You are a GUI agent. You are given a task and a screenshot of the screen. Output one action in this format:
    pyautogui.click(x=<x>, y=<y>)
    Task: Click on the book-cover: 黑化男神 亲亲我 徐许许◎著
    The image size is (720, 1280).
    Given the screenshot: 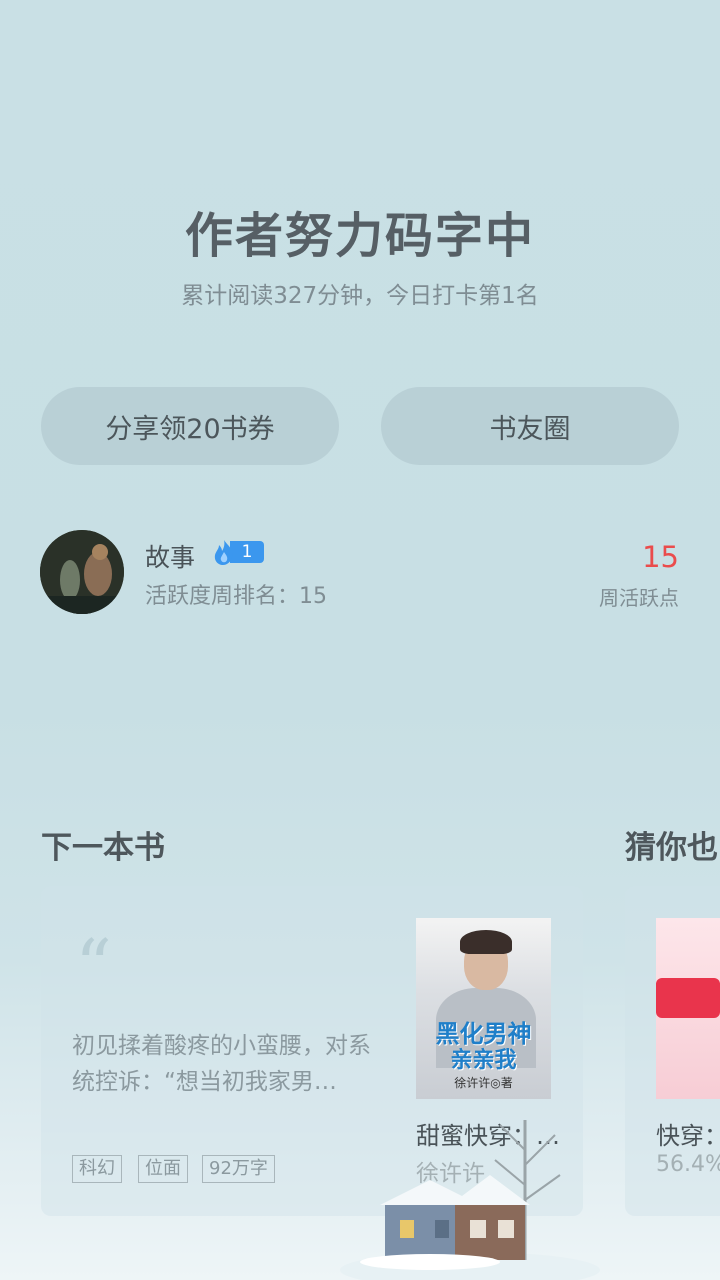 What is the action you would take?
    pyautogui.click(x=483, y=1008)
    